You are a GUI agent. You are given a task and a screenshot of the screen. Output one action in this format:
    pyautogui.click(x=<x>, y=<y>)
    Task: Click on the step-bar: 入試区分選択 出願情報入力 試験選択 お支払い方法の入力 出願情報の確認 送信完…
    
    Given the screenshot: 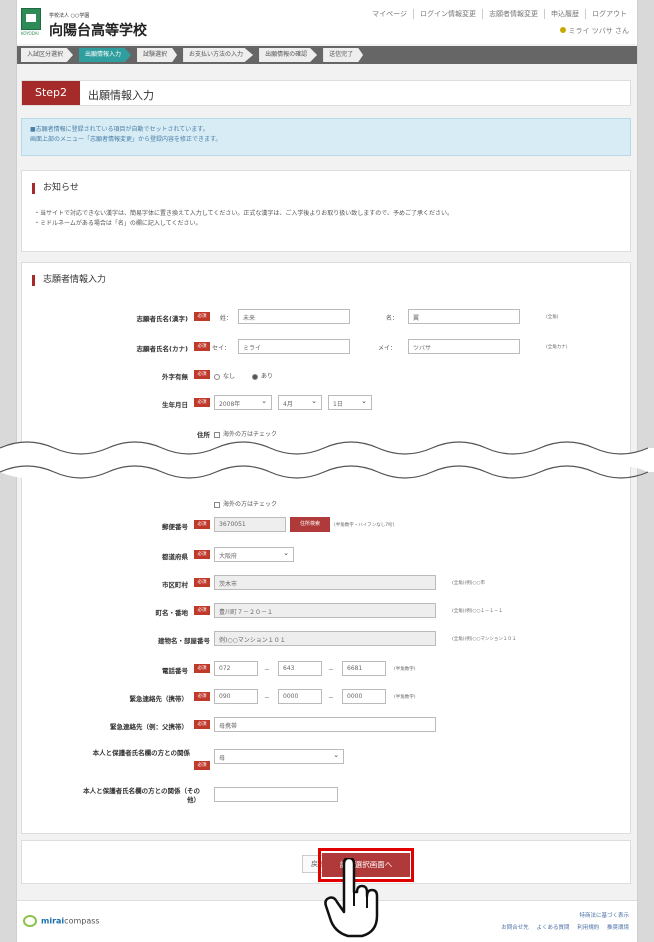 What is the action you would take?
    pyautogui.click(x=327, y=55)
    